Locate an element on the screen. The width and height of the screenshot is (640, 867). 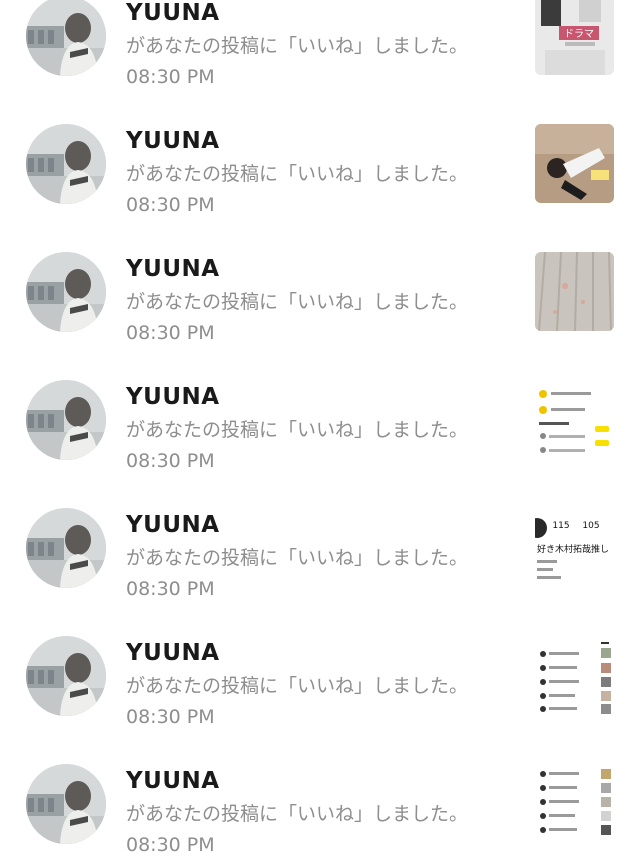
person-photo-thumbnail-icon is located at coordinates (574, 163).